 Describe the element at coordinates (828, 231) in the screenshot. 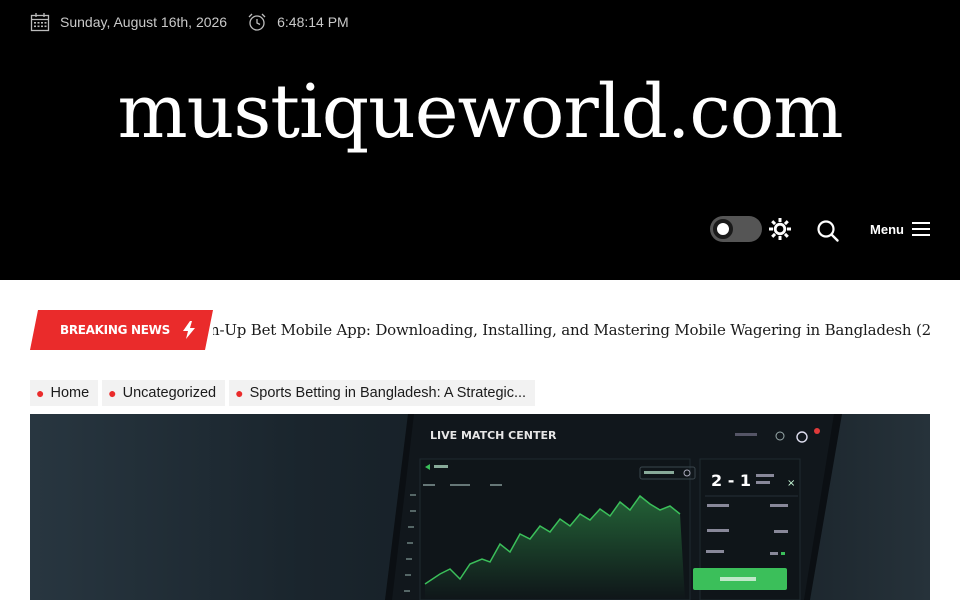

I see `search-icon` at that location.